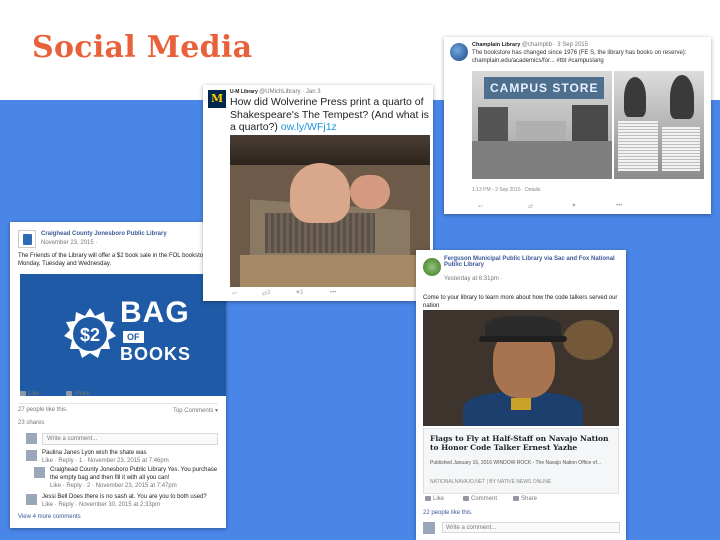 The image size is (720, 540). Describe the element at coordinates (530, 206) in the screenshot. I see `retweet-icon: ⇄` at that location.